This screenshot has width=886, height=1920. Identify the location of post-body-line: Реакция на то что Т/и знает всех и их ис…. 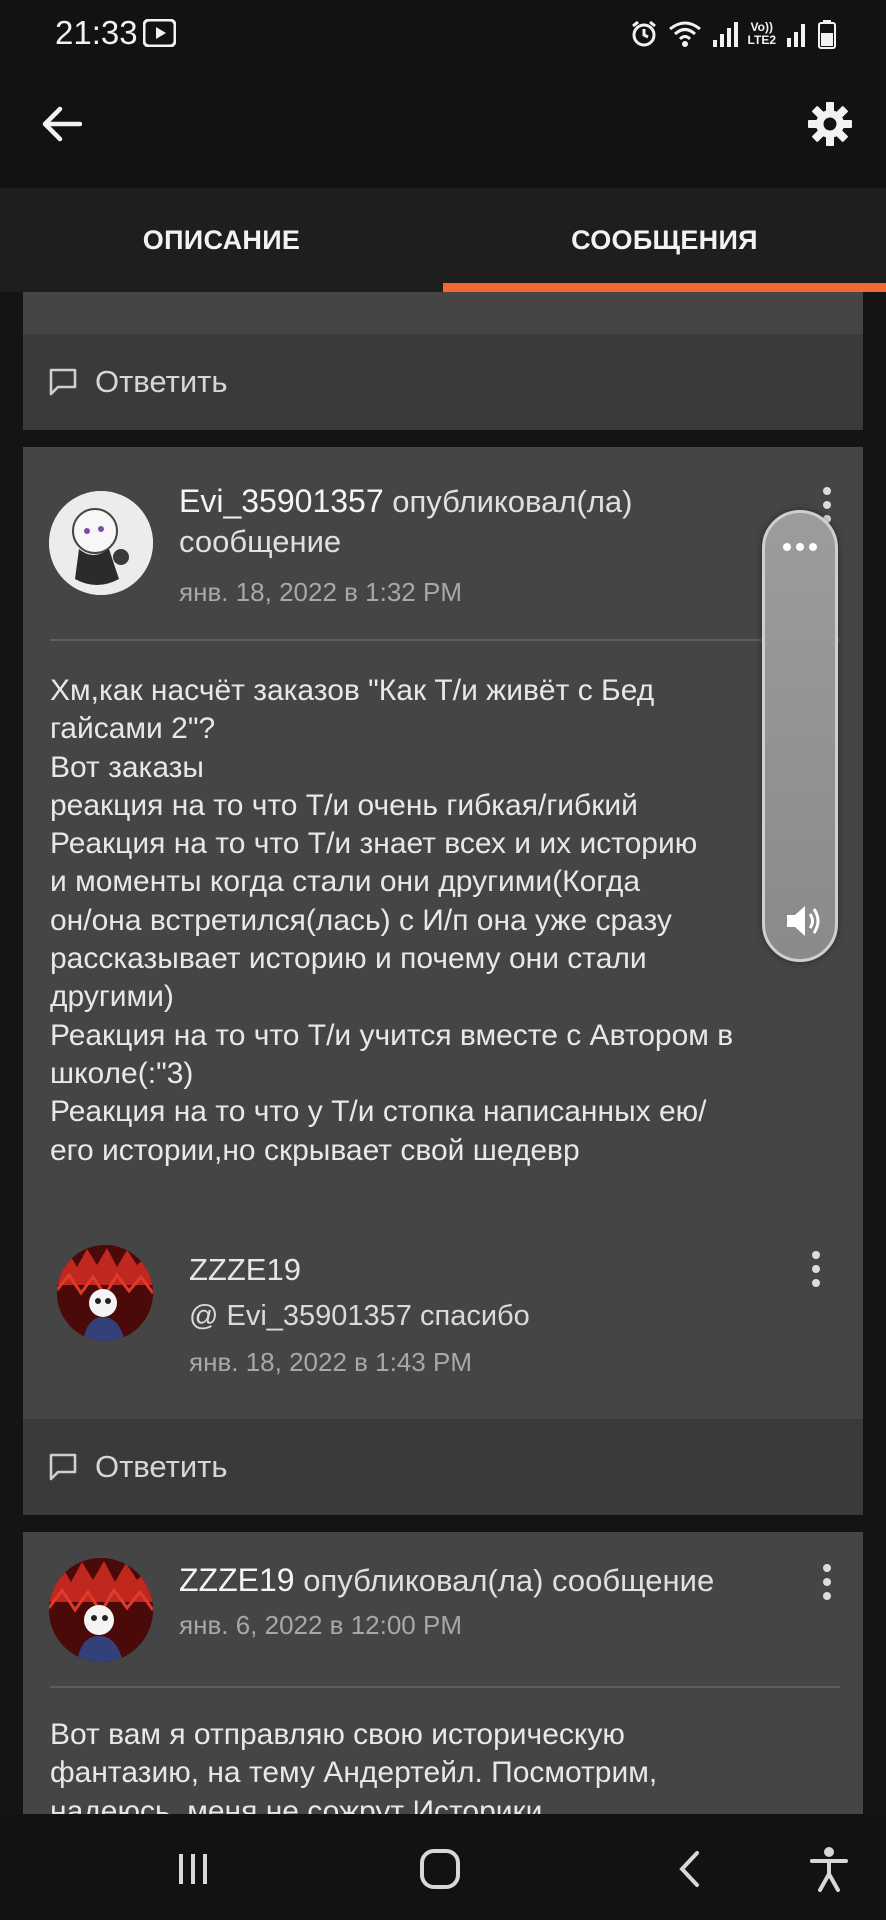
(374, 844).